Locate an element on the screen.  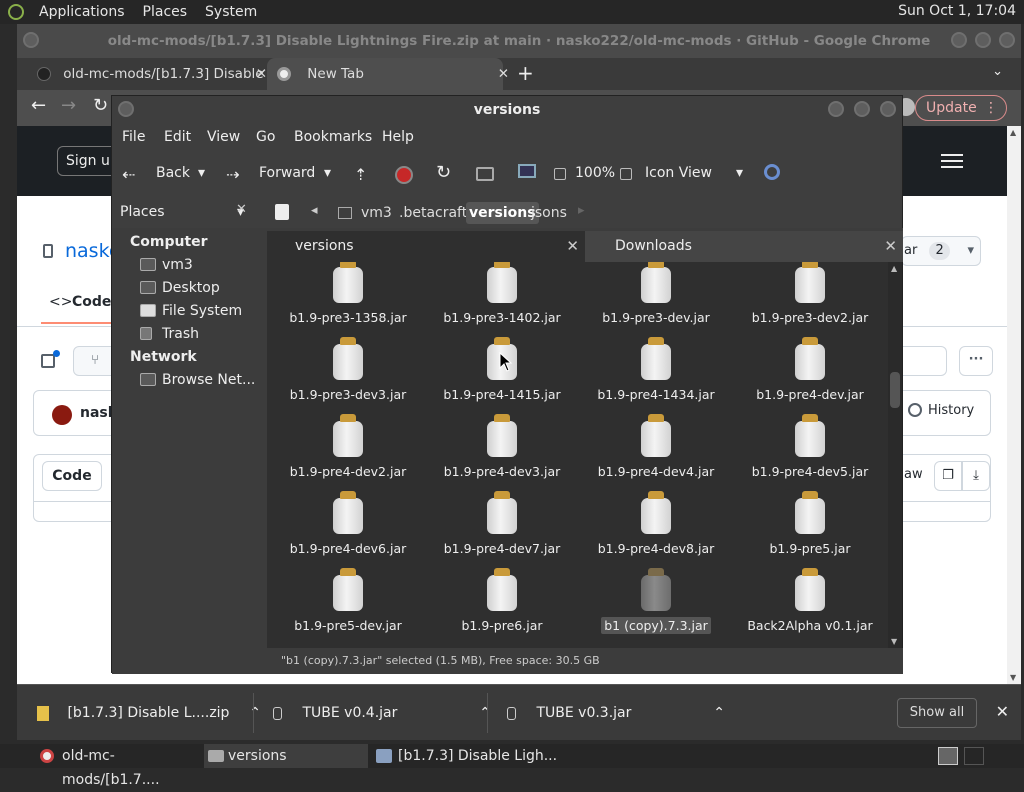
new-tab-button: + is located at coordinates (525, 73).